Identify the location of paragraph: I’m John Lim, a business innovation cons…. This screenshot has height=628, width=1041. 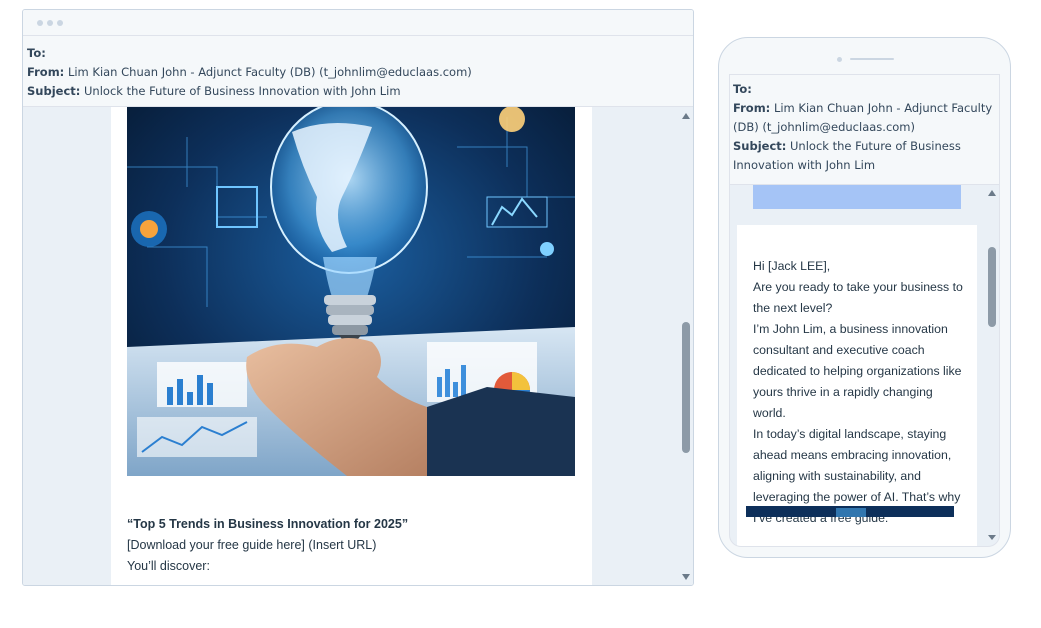
(857, 371).